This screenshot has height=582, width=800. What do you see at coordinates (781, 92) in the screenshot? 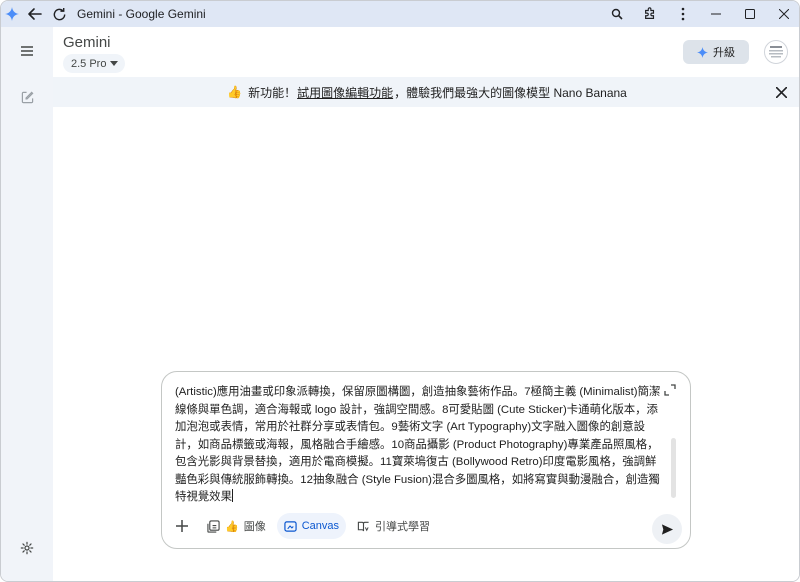
I see `close-icon` at bounding box center [781, 92].